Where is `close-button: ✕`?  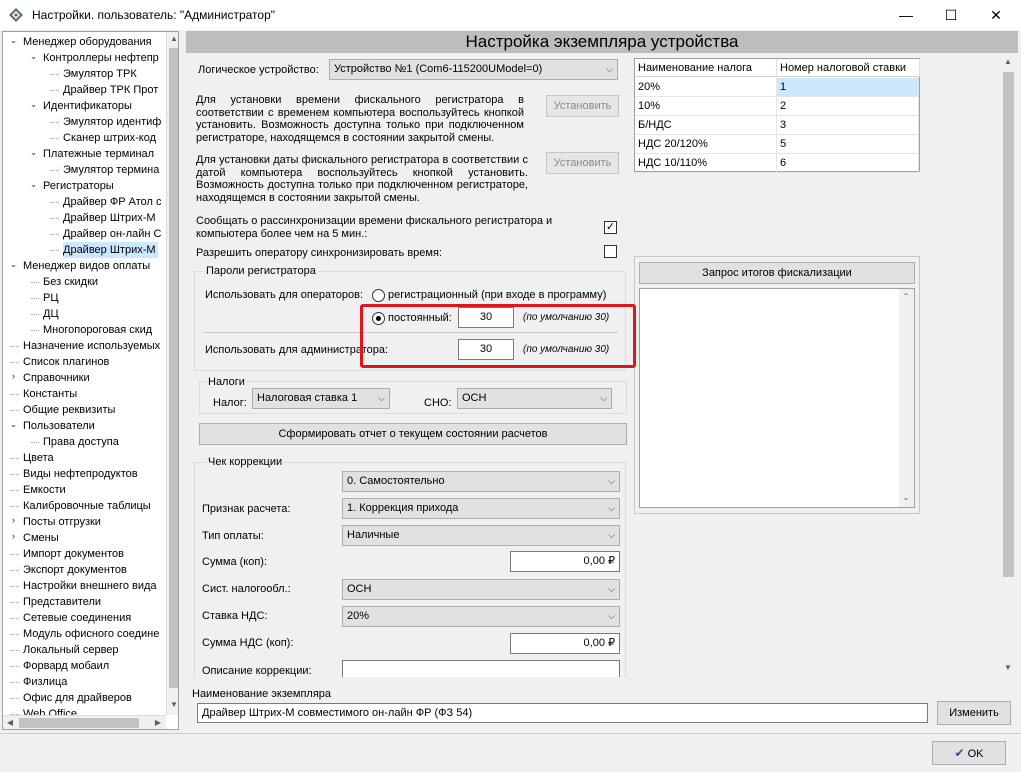
close-button: ✕ is located at coordinates (996, 15).